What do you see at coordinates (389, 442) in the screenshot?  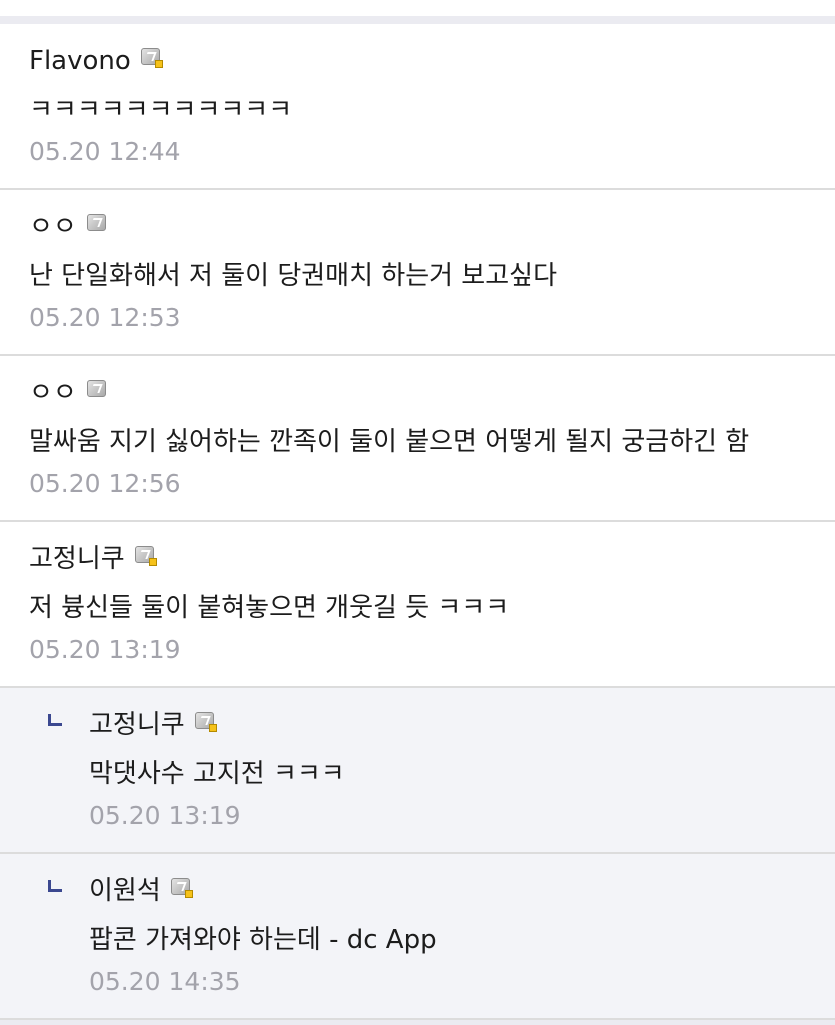 I see `comment-text: 말싸움 지기 싫어하는 깐족이 둘이 붙으면 어떻게 될지 궁금하긴 함` at bounding box center [389, 442].